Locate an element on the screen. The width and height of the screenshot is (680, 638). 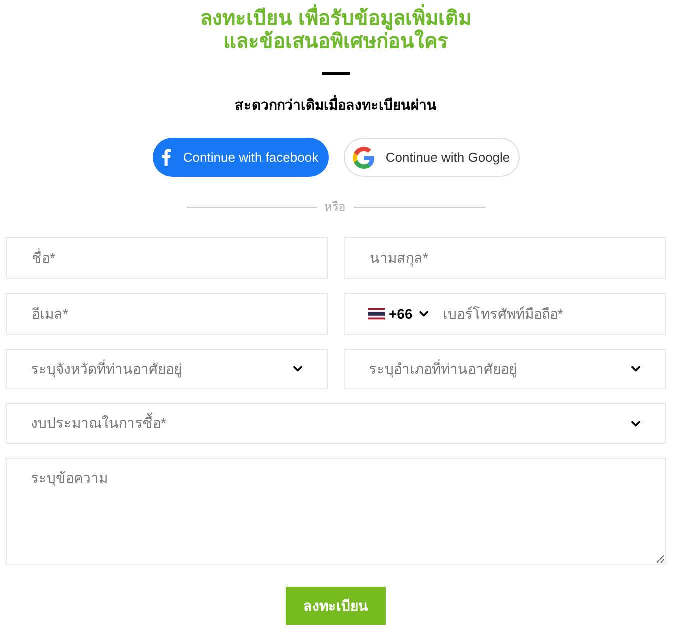
register-button: ลงทะเบียน is located at coordinates (336, 606).